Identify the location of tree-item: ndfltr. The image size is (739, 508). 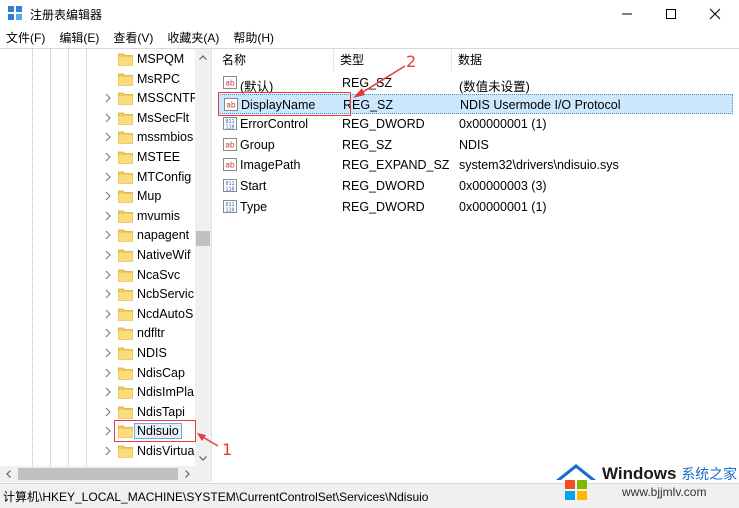
(97, 333).